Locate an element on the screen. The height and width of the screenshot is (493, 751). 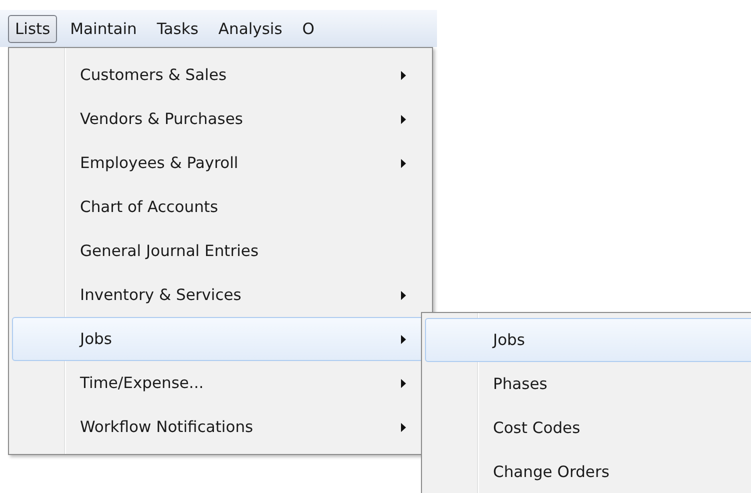
menu-item: Chart of Accounts is located at coordinates (220, 207).